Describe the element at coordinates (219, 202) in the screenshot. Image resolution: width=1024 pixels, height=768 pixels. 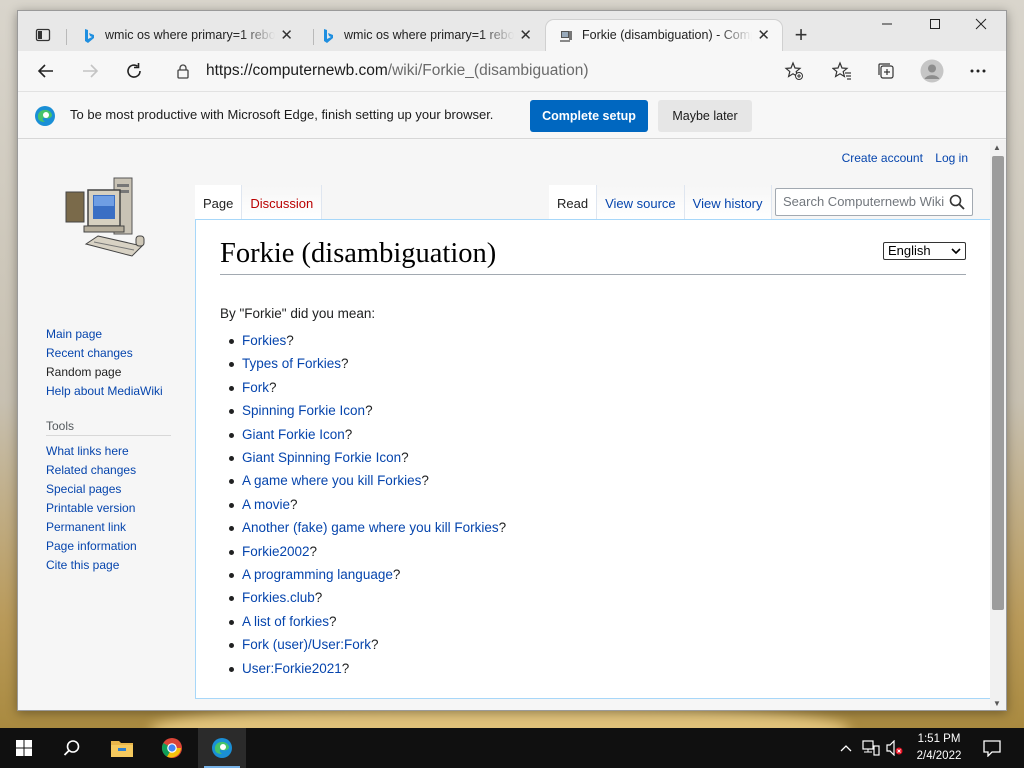
I see `tab-page: Page` at that location.